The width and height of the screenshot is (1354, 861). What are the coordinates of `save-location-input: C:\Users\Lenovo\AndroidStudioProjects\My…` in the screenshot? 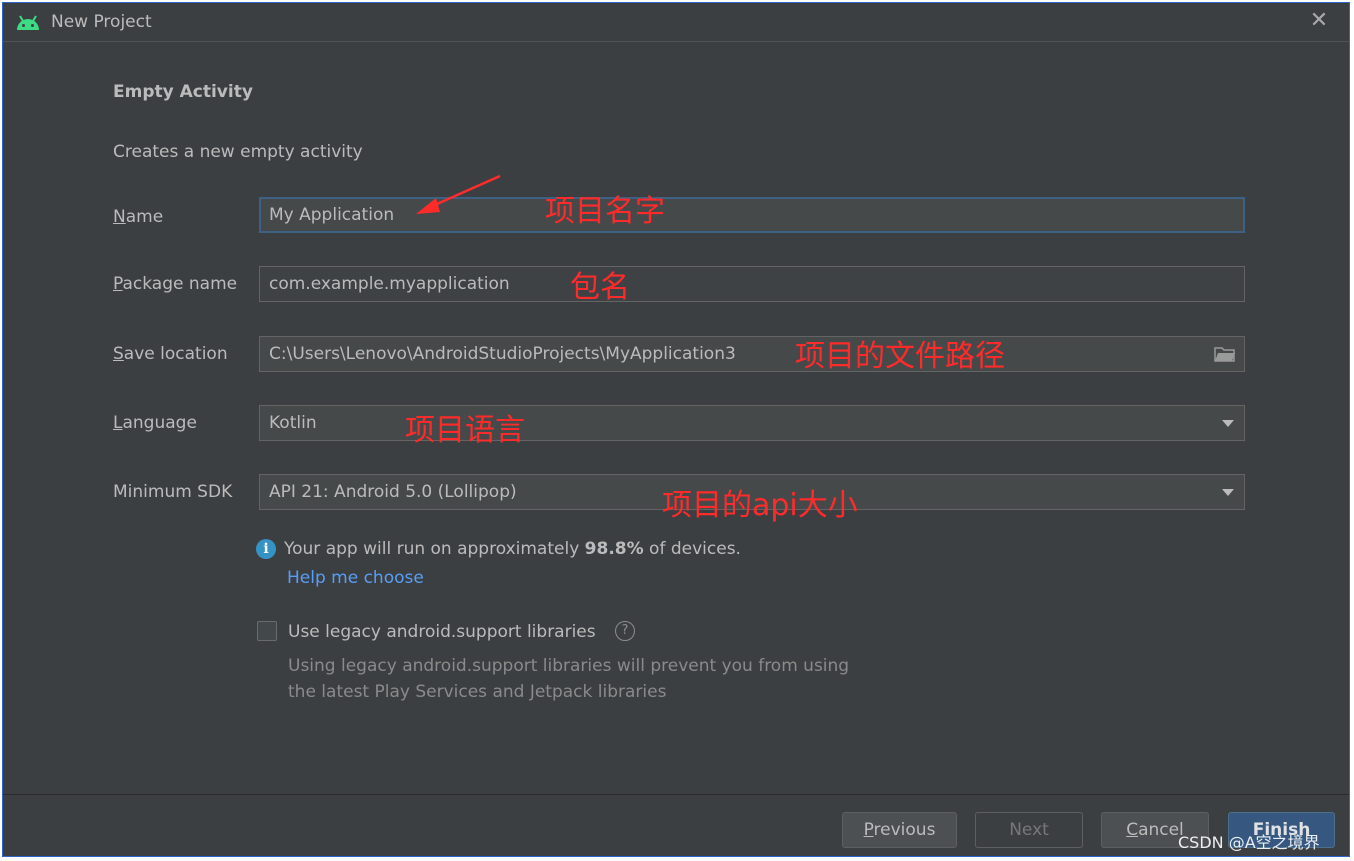 It's located at (752, 354).